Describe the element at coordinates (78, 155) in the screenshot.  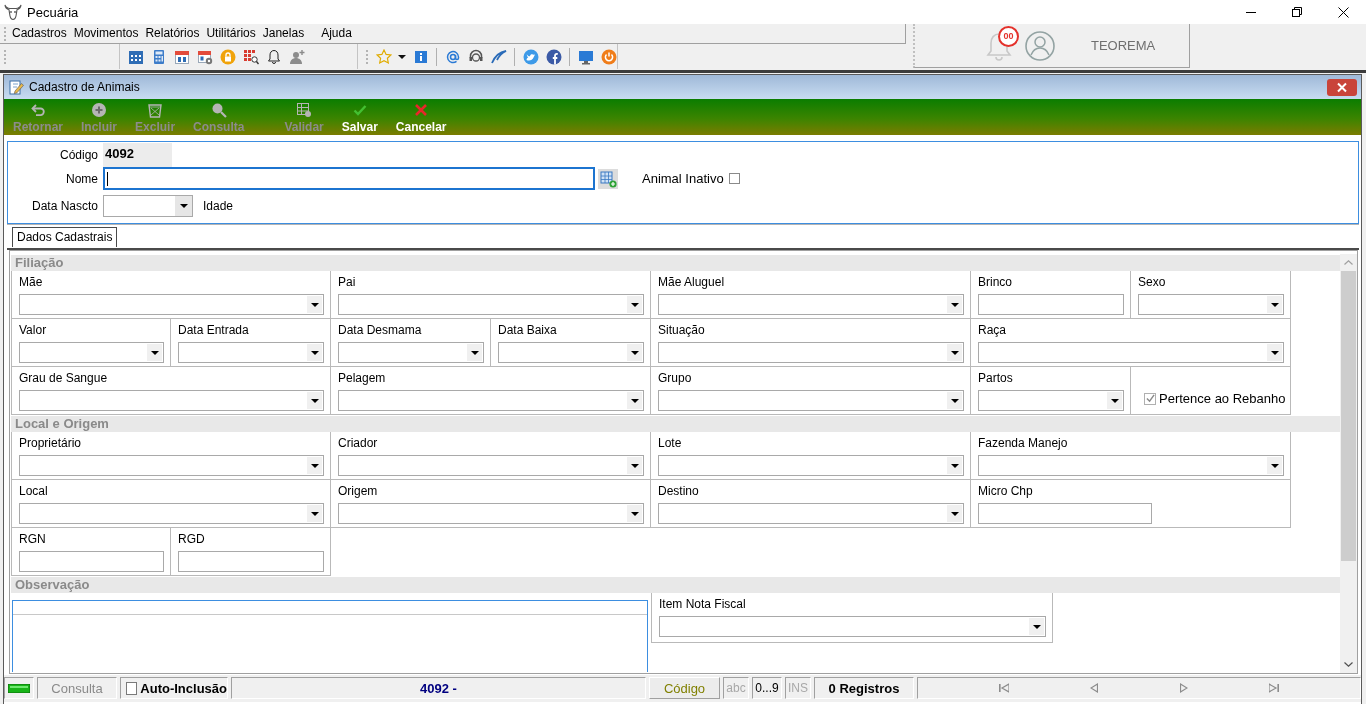
I see `field-label: Código` at that location.